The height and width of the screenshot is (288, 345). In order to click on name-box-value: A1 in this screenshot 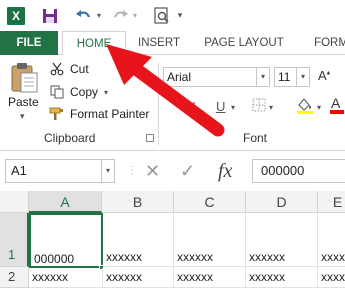, I will do `click(19, 170)`.